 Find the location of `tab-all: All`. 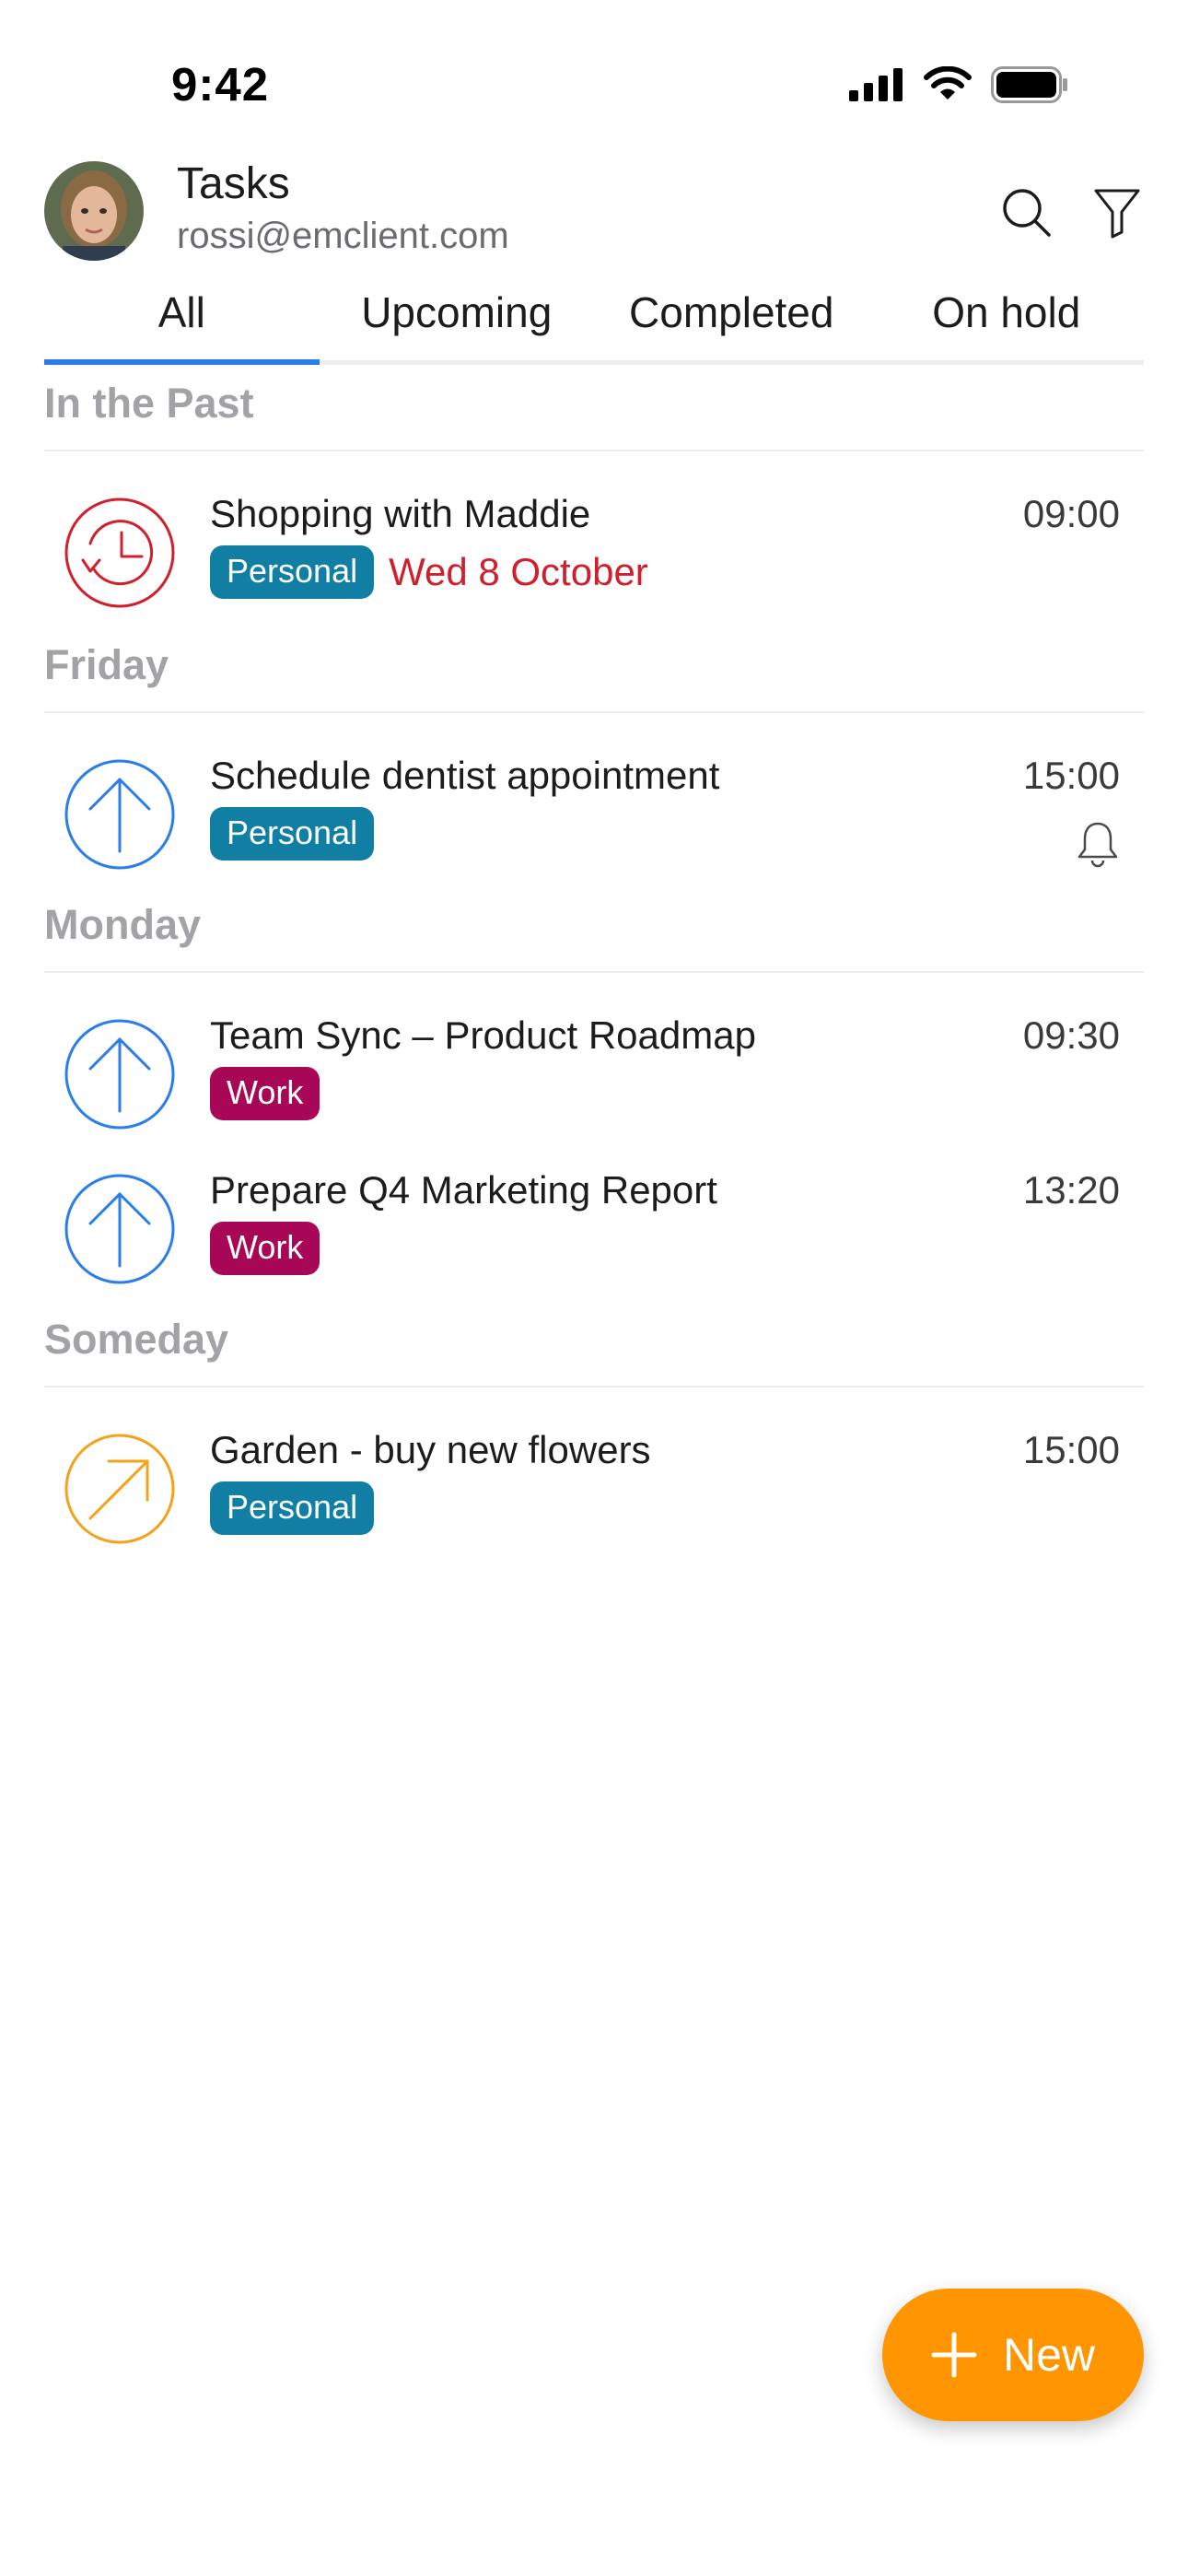

tab-all: All is located at coordinates (182, 320).